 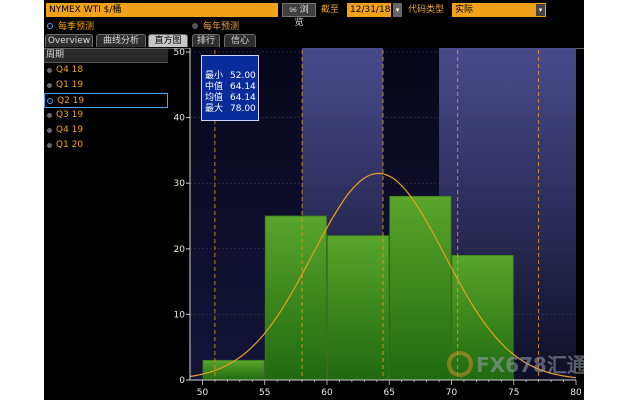 What do you see at coordinates (240, 40) in the screenshot?
I see `tab-confidence: 信心` at bounding box center [240, 40].